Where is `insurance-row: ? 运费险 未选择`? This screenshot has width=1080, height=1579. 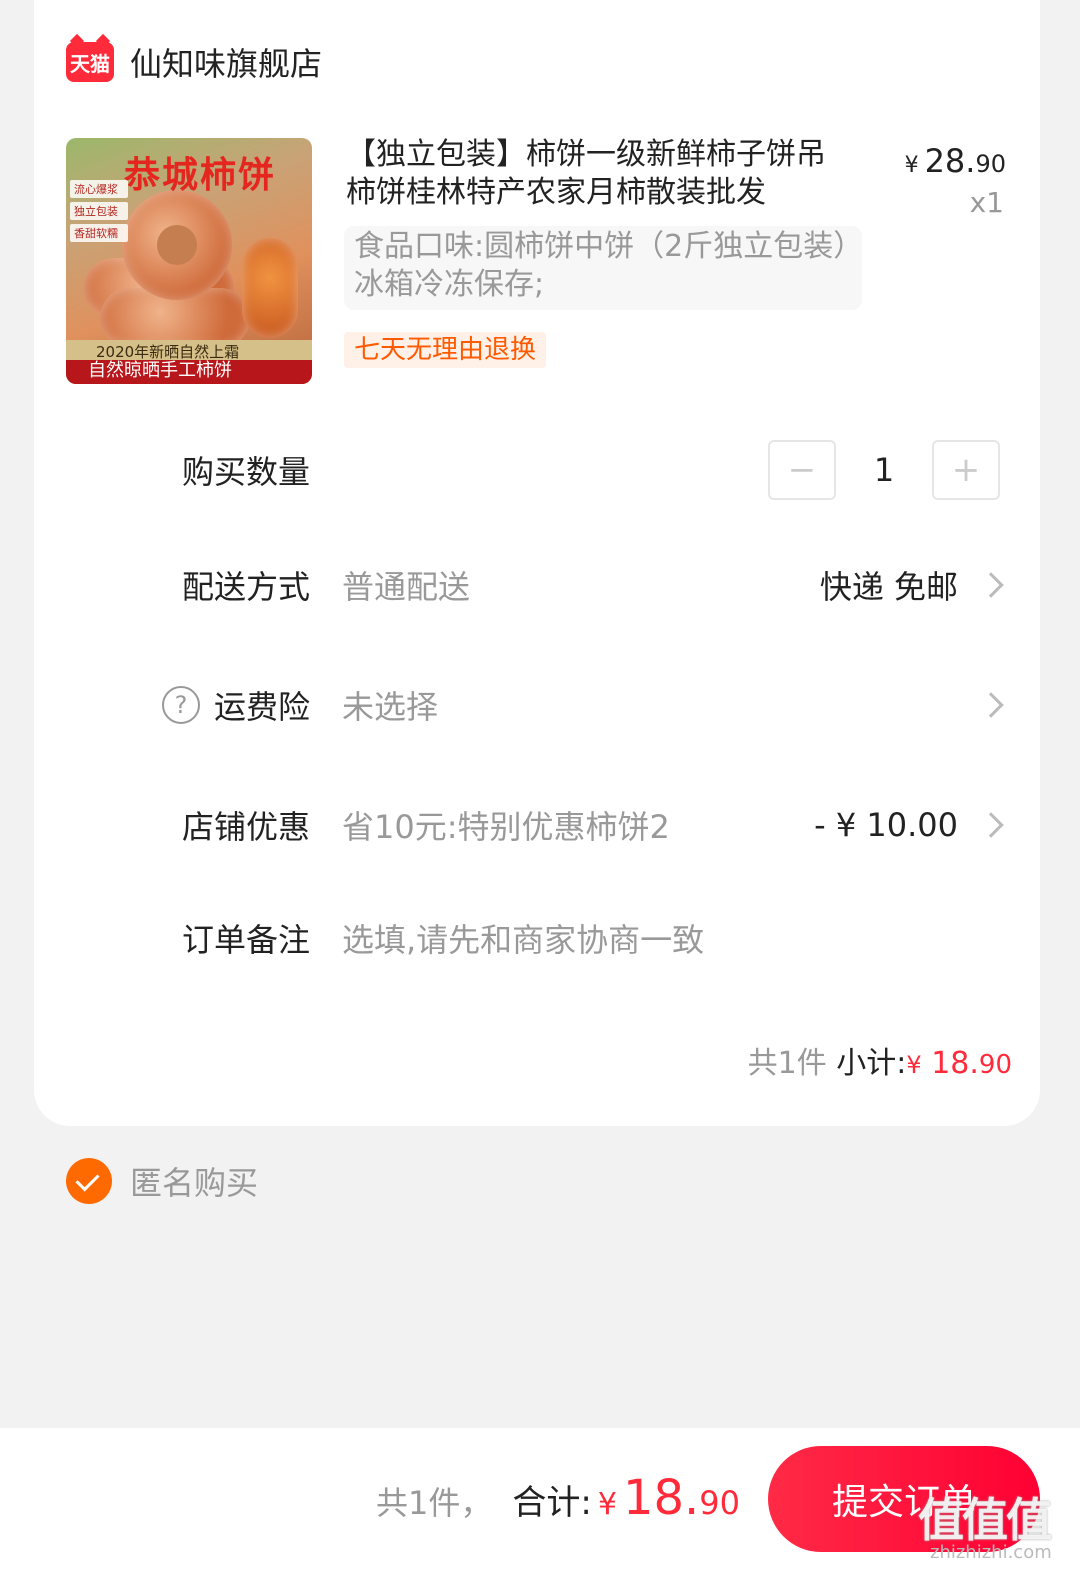
insurance-row: ? 运费险 未选择 is located at coordinates (537, 705).